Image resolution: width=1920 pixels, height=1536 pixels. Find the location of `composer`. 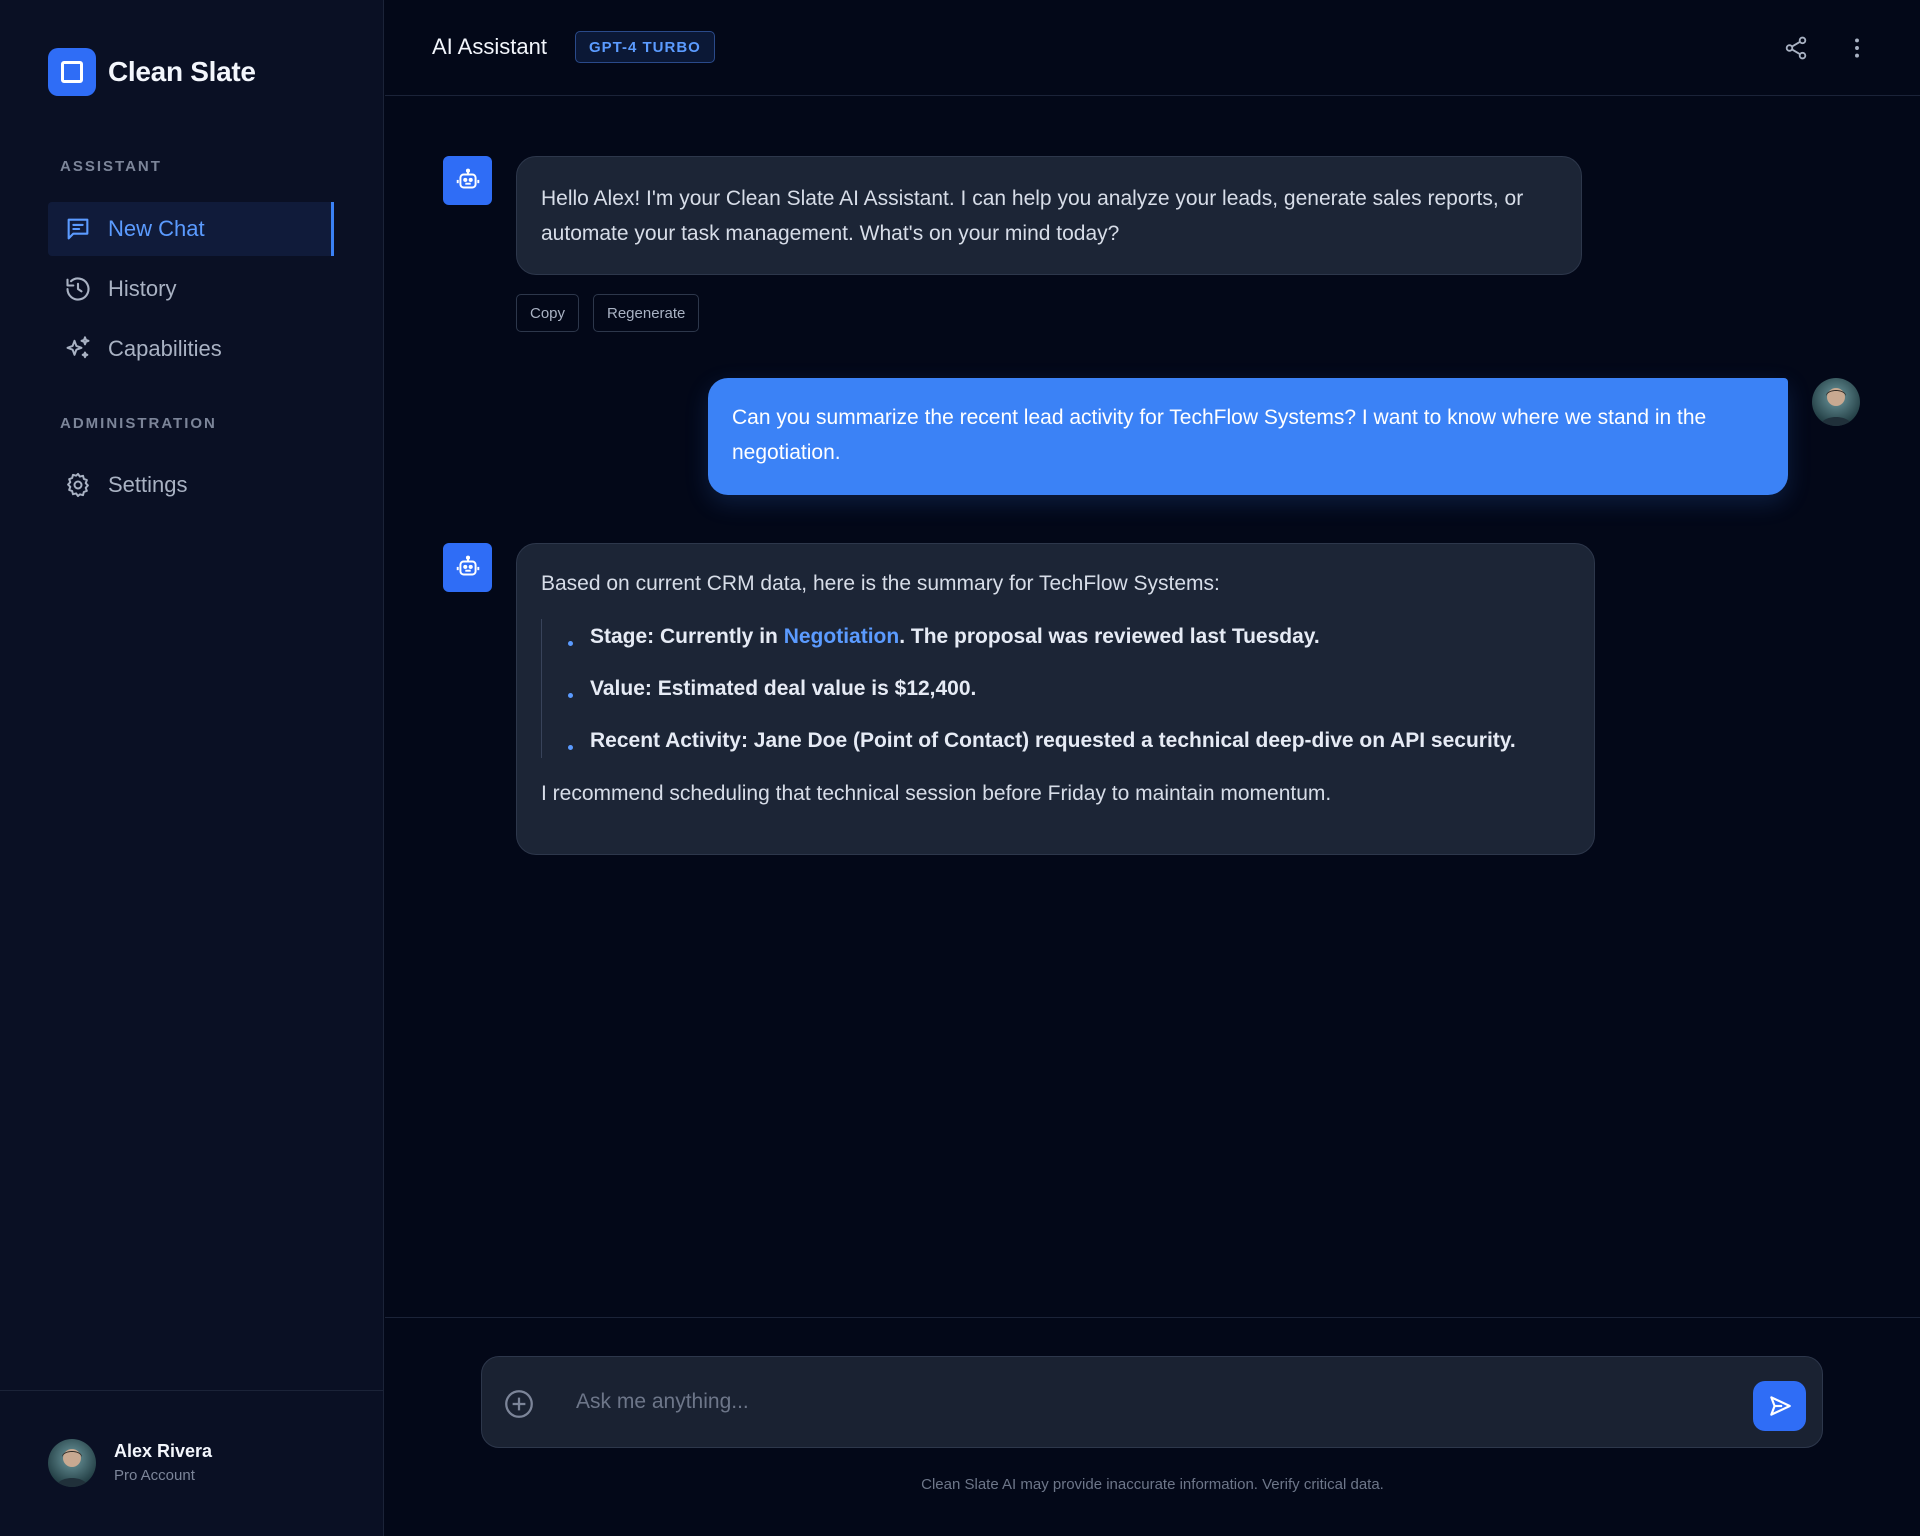

composer is located at coordinates (1152, 1402).